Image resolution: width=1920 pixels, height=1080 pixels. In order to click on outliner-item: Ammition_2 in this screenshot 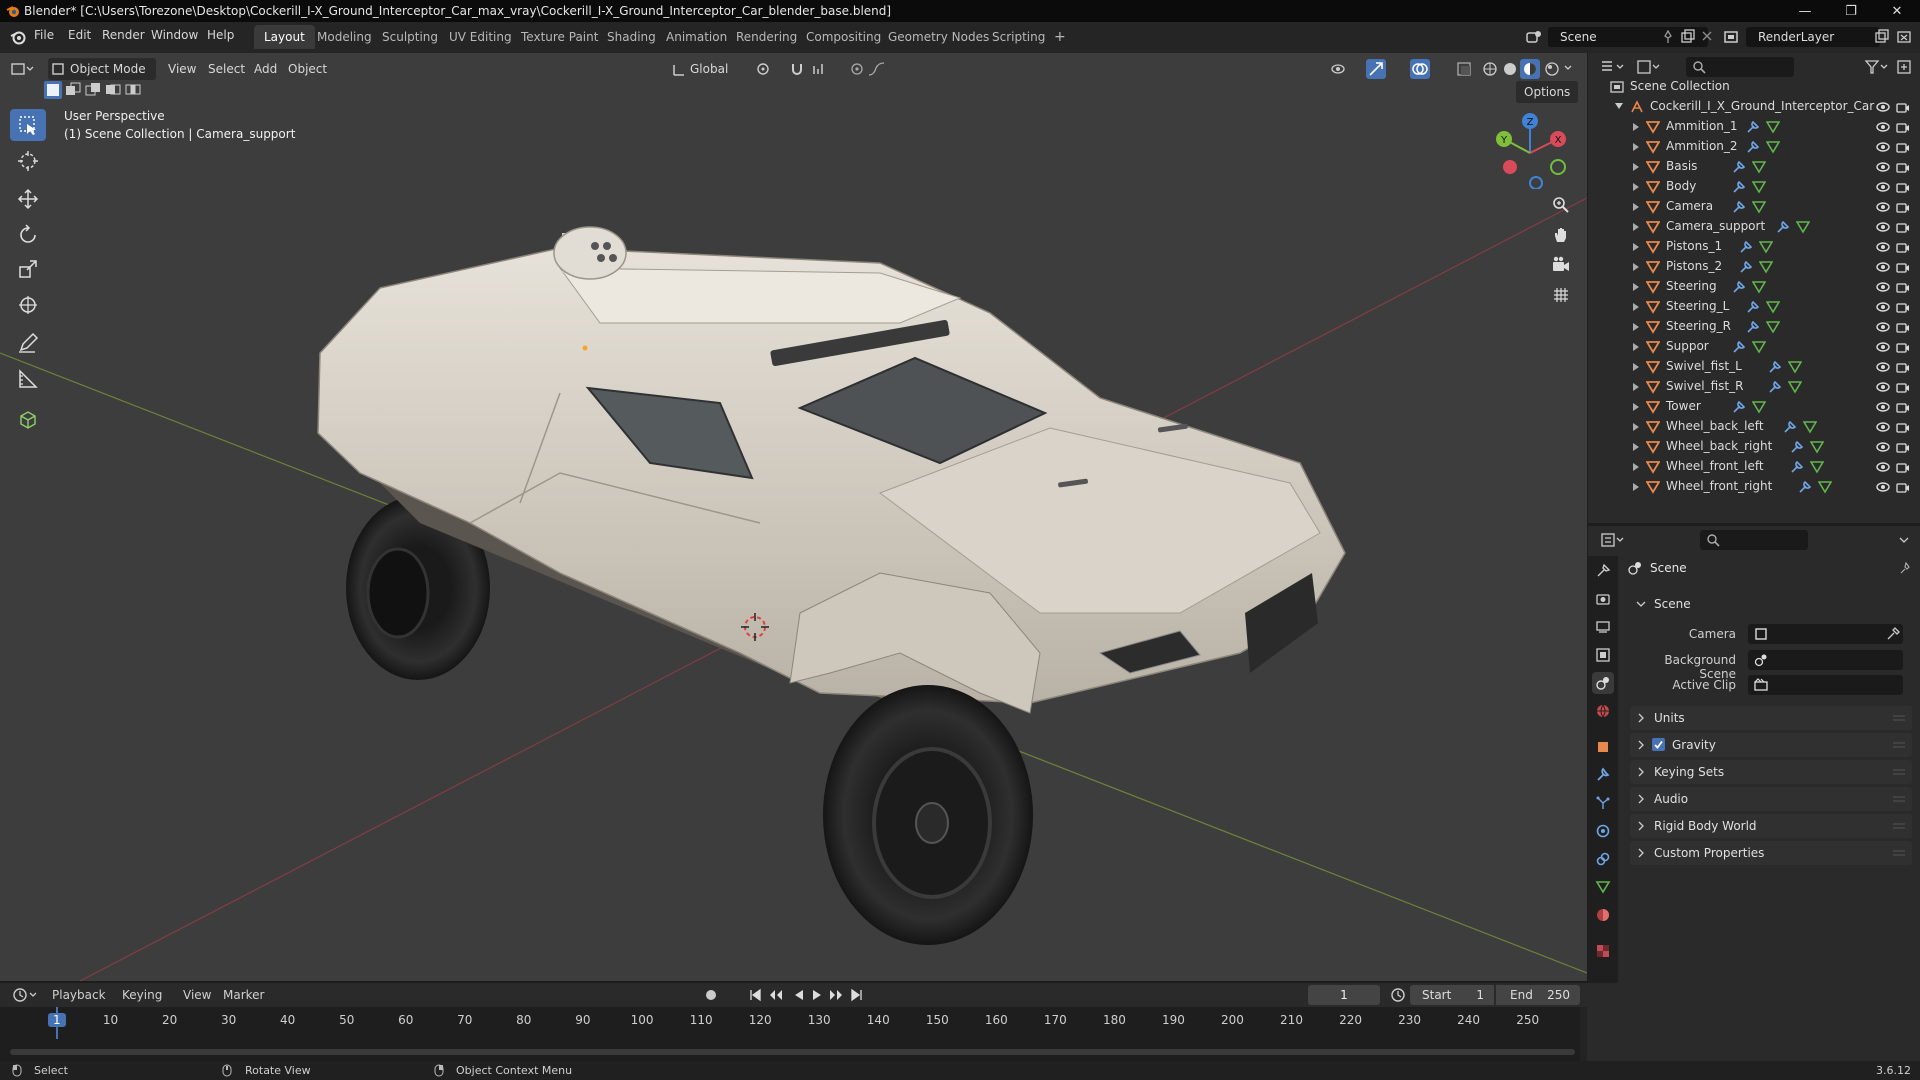, I will do `click(1754, 147)`.